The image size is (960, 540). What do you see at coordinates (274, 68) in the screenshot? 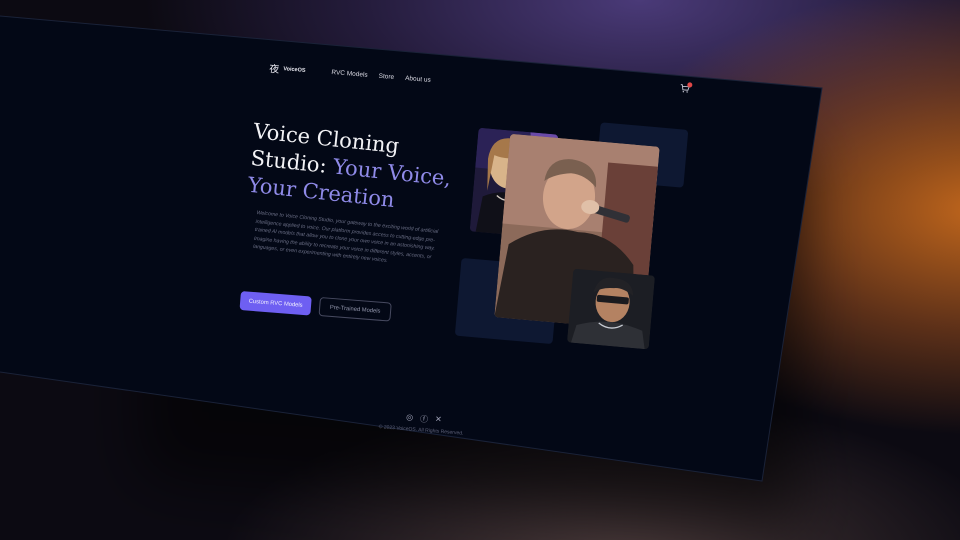
I see `logo-icon: 夜` at bounding box center [274, 68].